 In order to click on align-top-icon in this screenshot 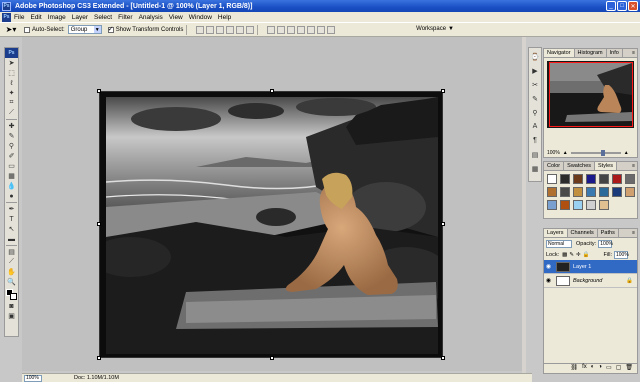, I will do `click(200, 29)`.